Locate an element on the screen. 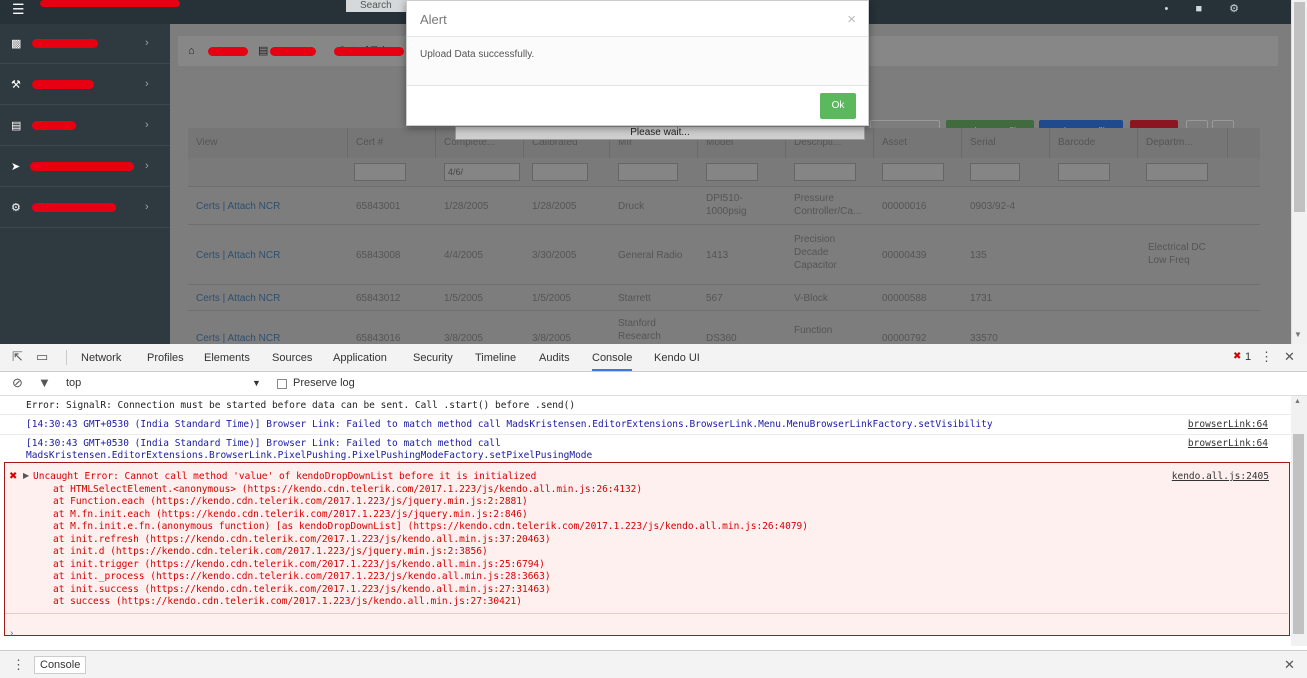 Image resolution: width=1307 pixels, height=678 pixels. asset-cell: 00000792 is located at coordinates (904, 338).